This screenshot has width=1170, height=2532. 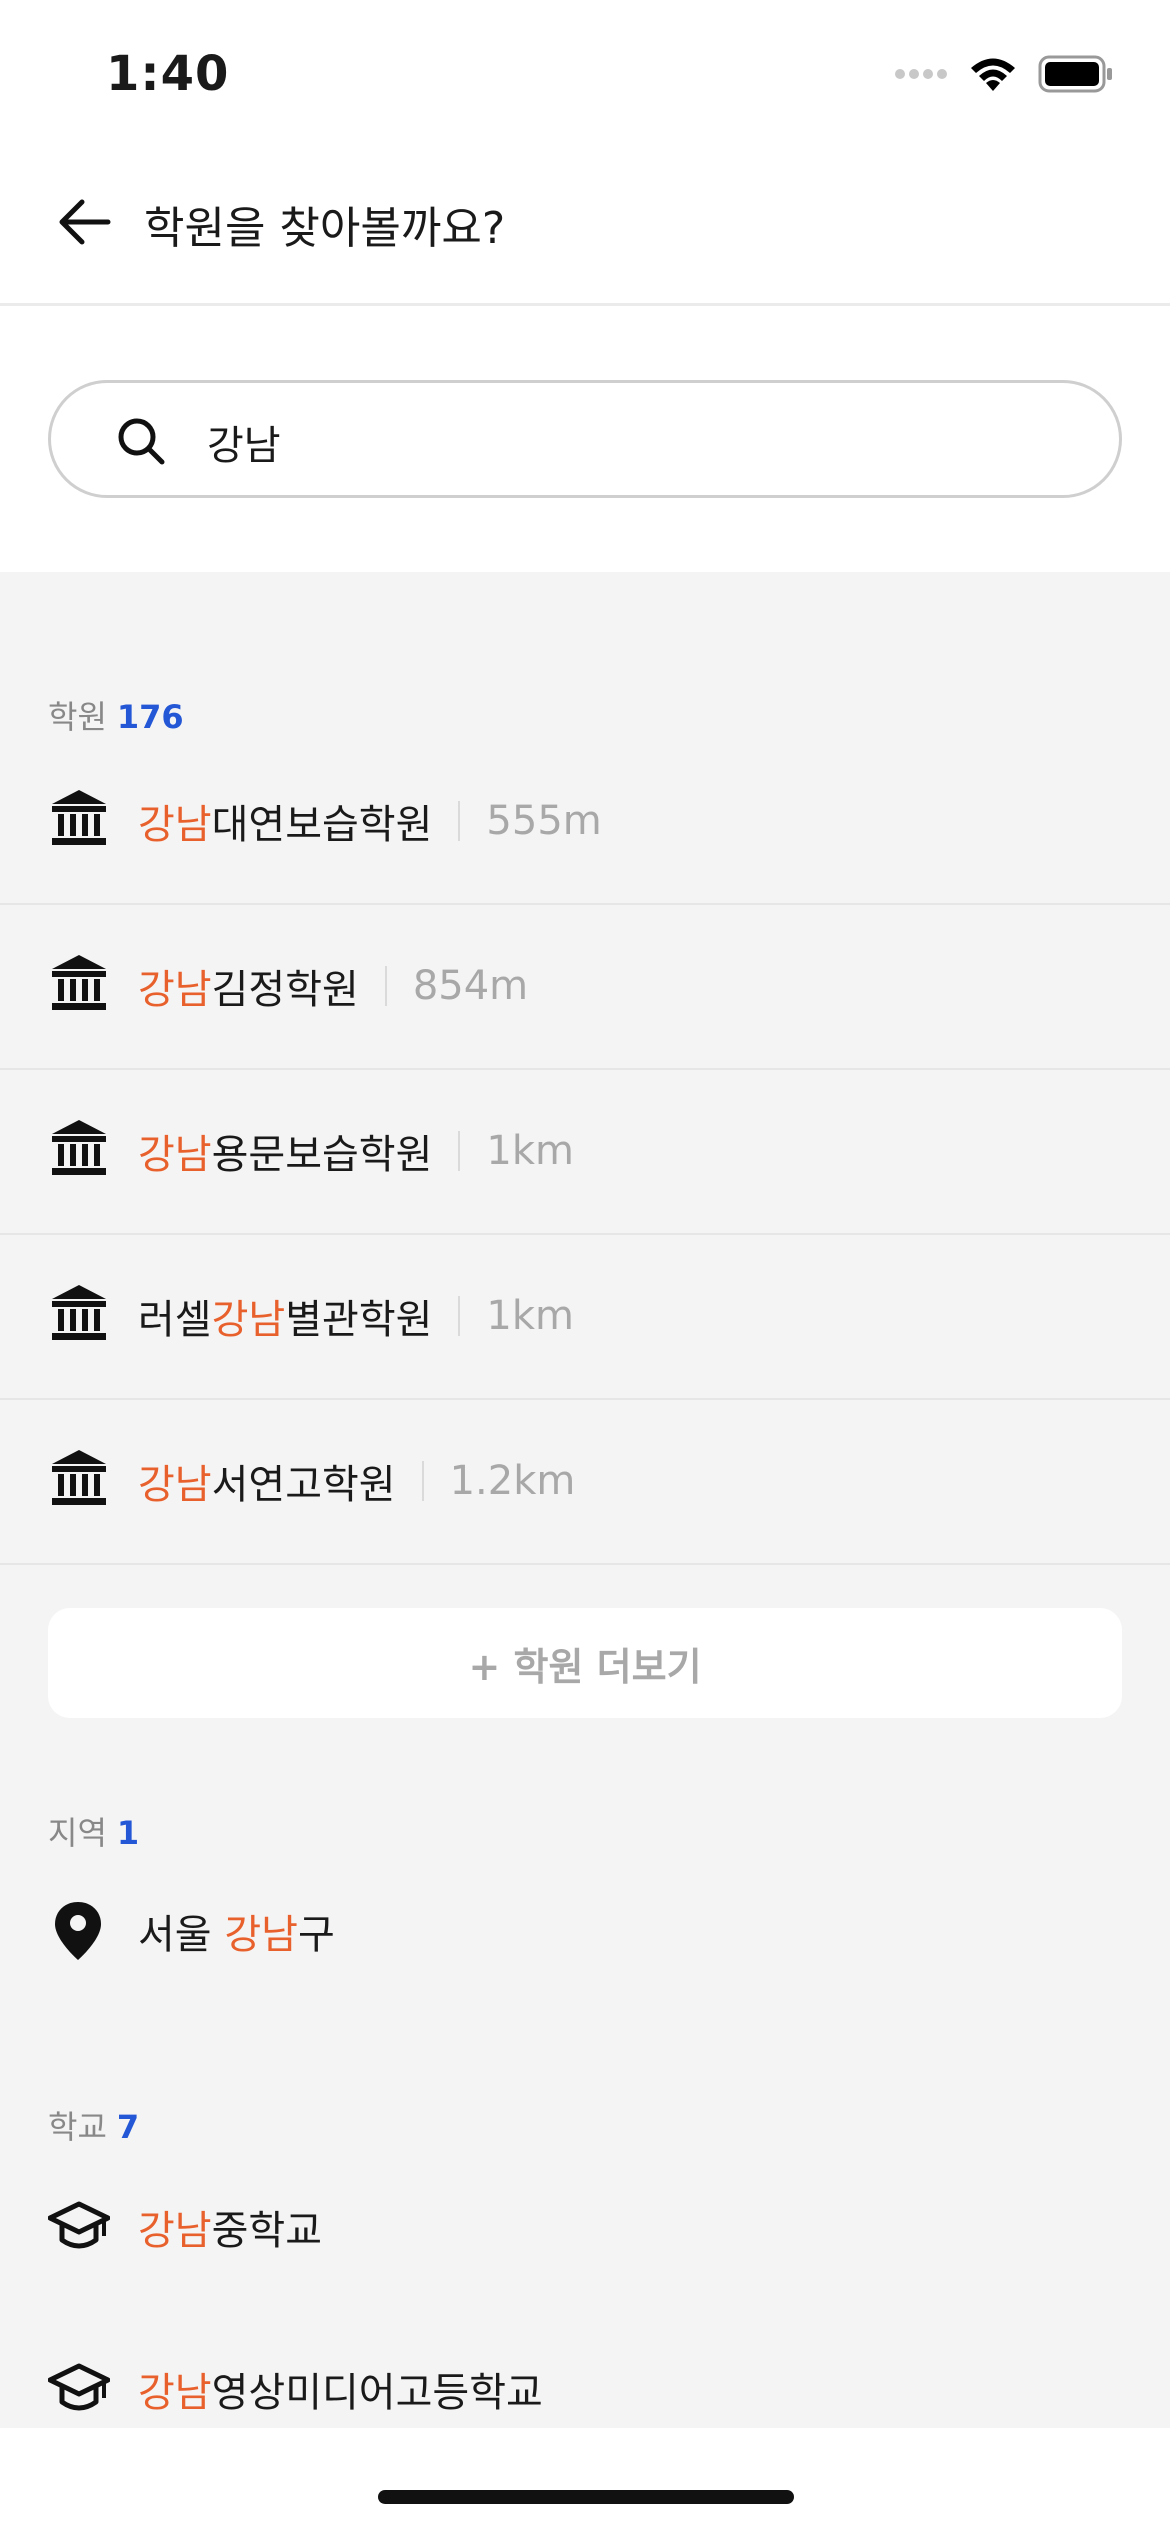 I want to click on search-input: 강남, so click(x=585, y=439).